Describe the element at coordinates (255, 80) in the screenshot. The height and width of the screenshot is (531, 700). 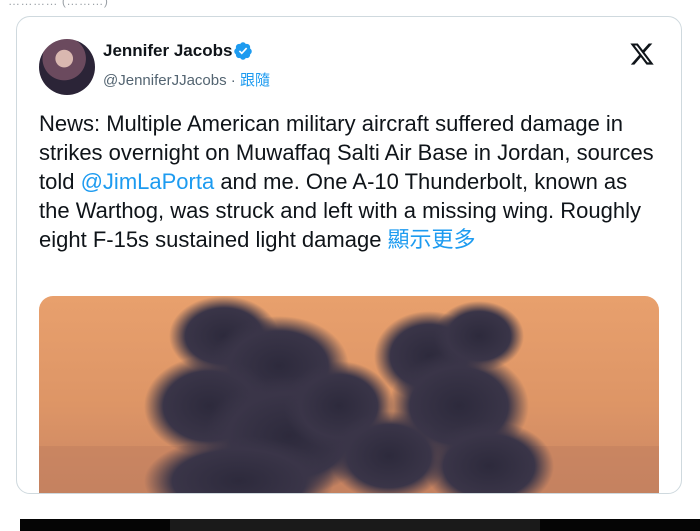
I see `follow-button: 跟隨` at that location.